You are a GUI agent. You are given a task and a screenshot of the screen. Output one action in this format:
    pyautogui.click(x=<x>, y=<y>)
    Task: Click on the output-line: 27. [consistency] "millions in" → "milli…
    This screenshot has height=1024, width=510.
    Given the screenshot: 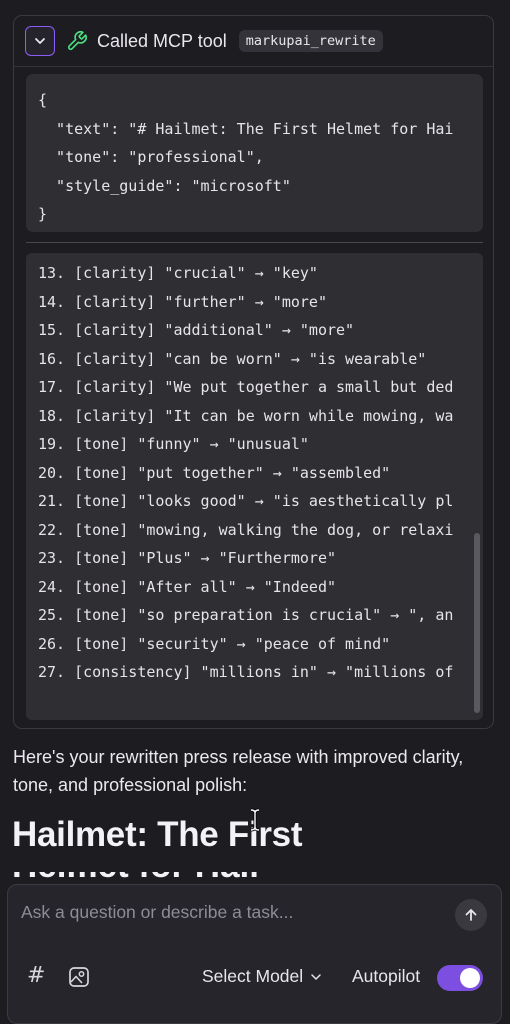 What is the action you would take?
    pyautogui.click(x=246, y=672)
    